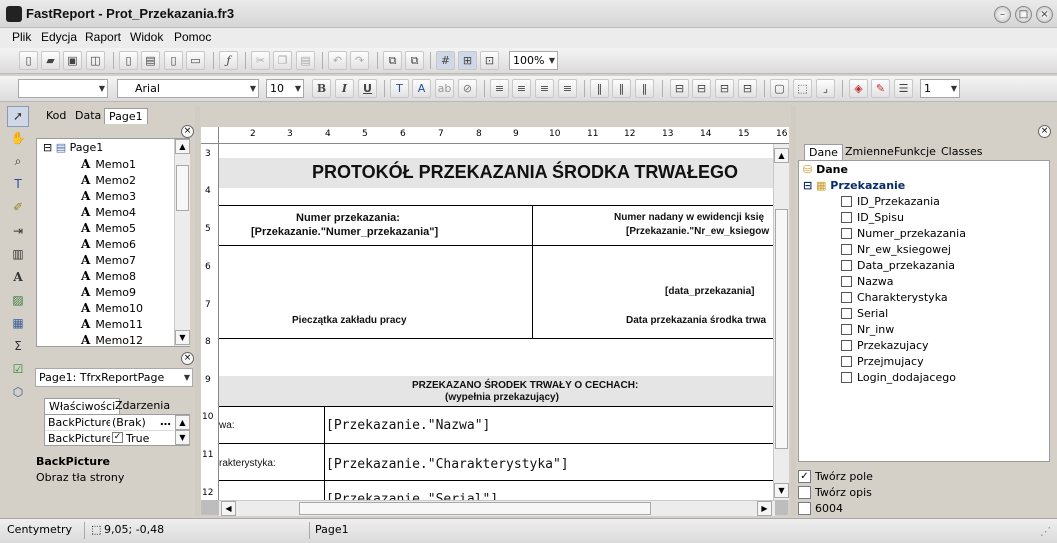 This screenshot has height=543, width=1057. What do you see at coordinates (182, 242) in the screenshot?
I see `tree-scrollbar: ▲ ▼` at bounding box center [182, 242].